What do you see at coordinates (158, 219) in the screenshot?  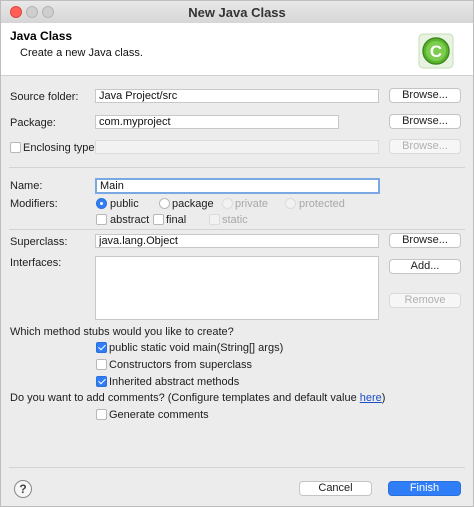 I see `modifier-final-checkbox` at bounding box center [158, 219].